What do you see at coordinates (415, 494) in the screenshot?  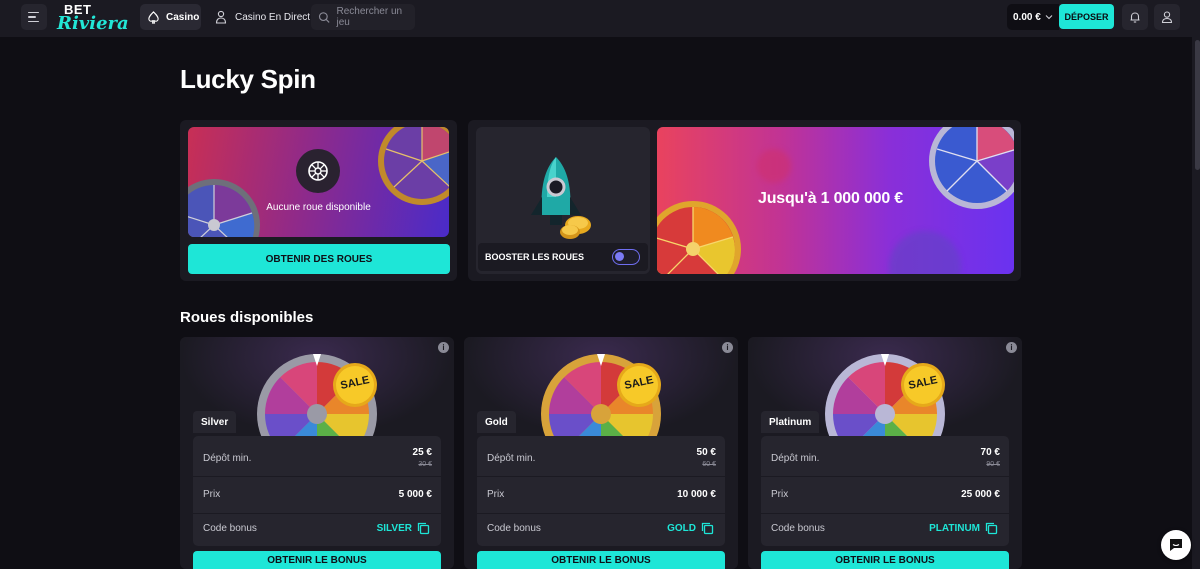 I see `price-value: 5 000 €` at bounding box center [415, 494].